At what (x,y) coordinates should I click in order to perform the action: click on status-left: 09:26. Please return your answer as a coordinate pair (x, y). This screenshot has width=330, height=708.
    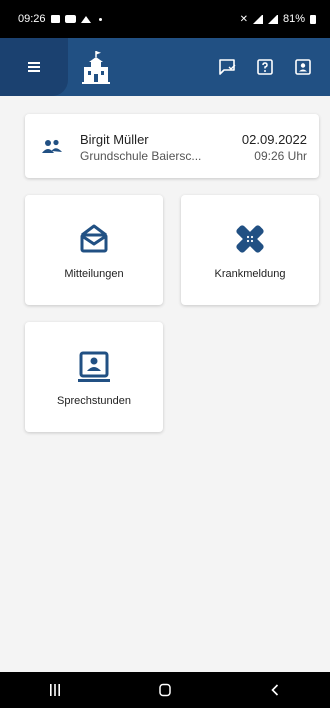
    Looking at the image, I should click on (60, 19).